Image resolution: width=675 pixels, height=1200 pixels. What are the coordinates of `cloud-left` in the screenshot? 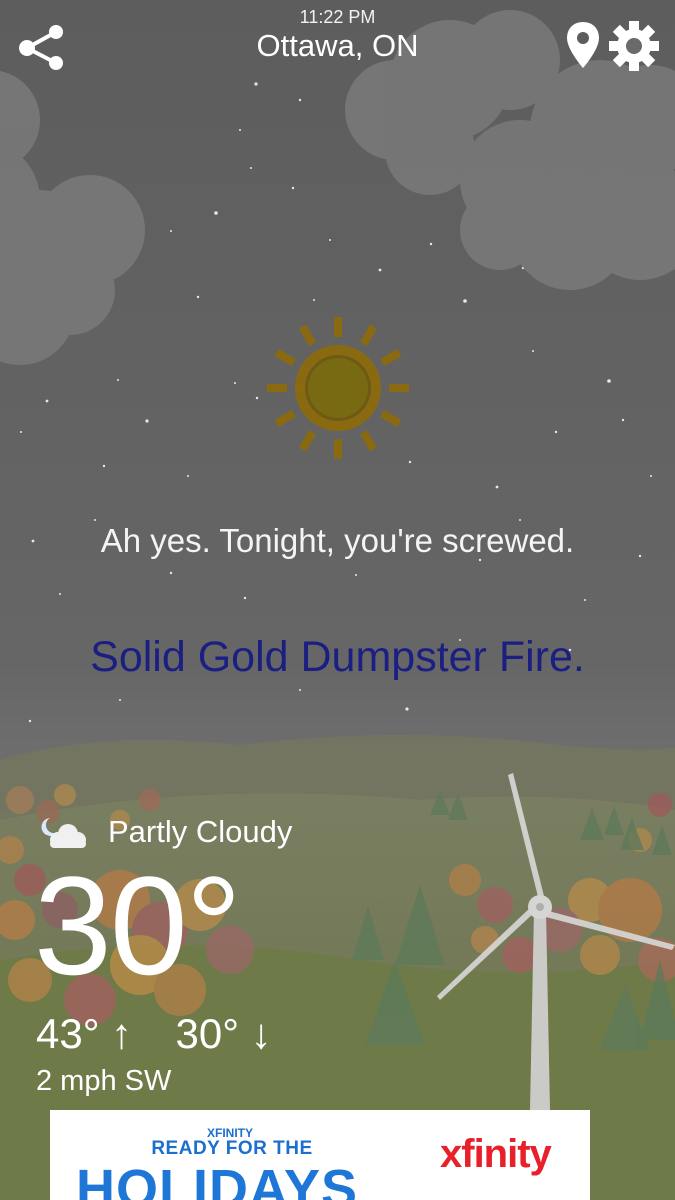 It's located at (72, 218).